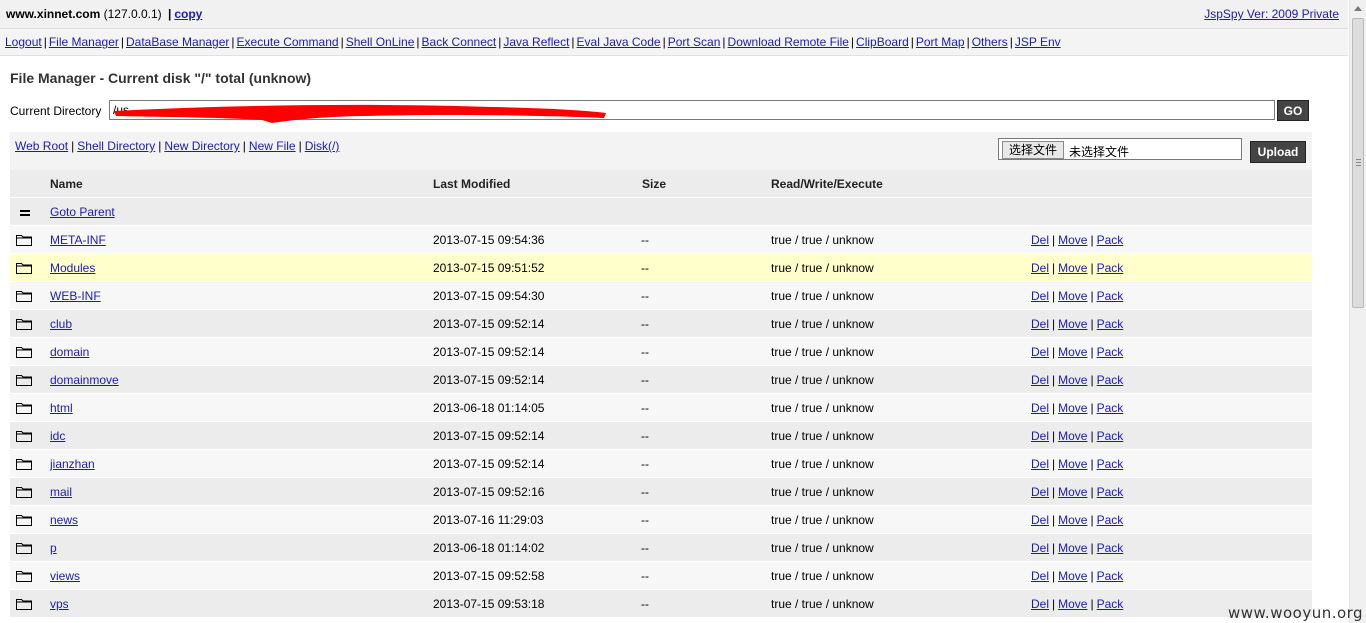 The image size is (1366, 623). Describe the element at coordinates (201, 146) in the screenshot. I see `toolbar-link-new-directory: New Directory` at that location.